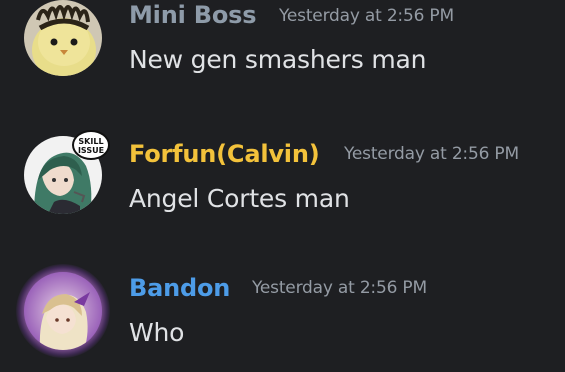  What do you see at coordinates (224, 154) in the screenshot?
I see `message-author: Forfun(Calvin)` at bounding box center [224, 154].